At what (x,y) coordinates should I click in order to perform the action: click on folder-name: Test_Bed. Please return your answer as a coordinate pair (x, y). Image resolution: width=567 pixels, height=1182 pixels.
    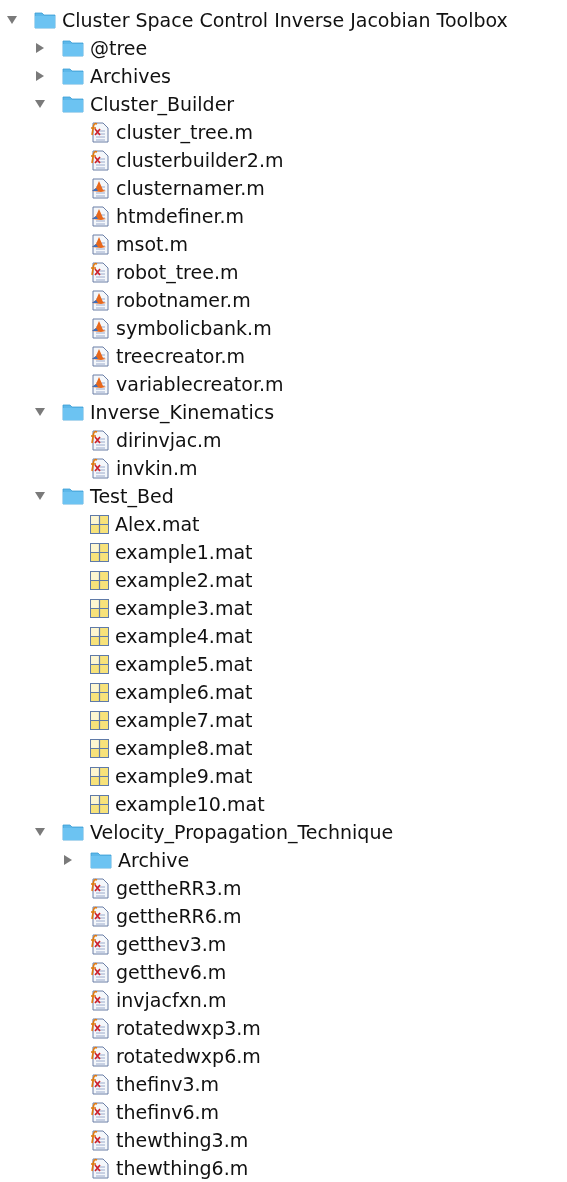
    Looking at the image, I should click on (132, 496).